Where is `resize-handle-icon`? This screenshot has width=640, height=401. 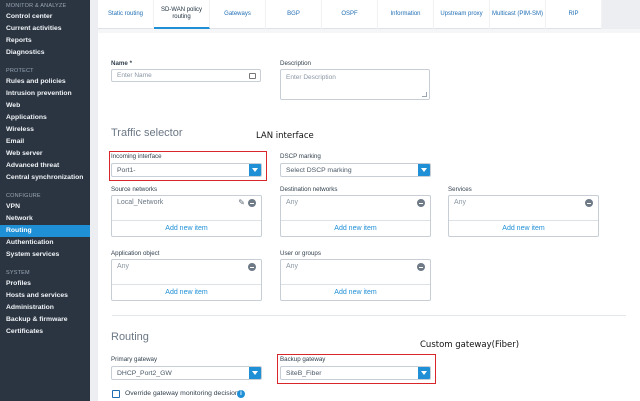 resize-handle-icon is located at coordinates (424, 94).